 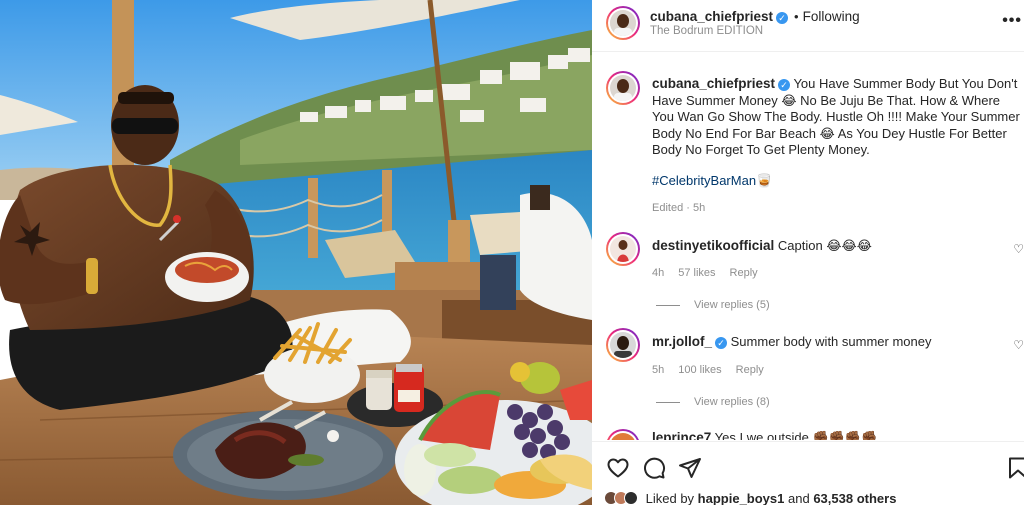 I want to click on bookmark-icon, so click(x=1015, y=468).